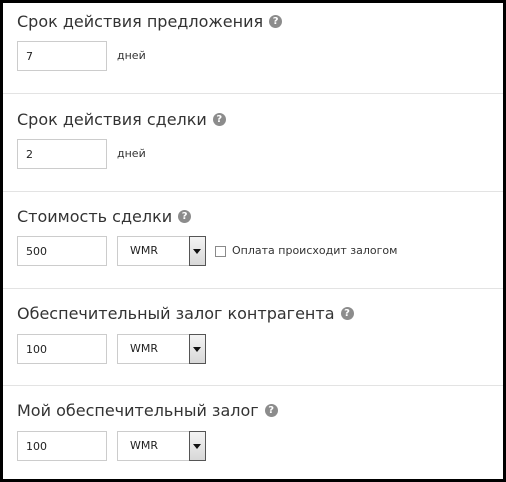  What do you see at coordinates (112, 119) in the screenshot?
I see `deal-duration-label: Срок действия сделки` at bounding box center [112, 119].